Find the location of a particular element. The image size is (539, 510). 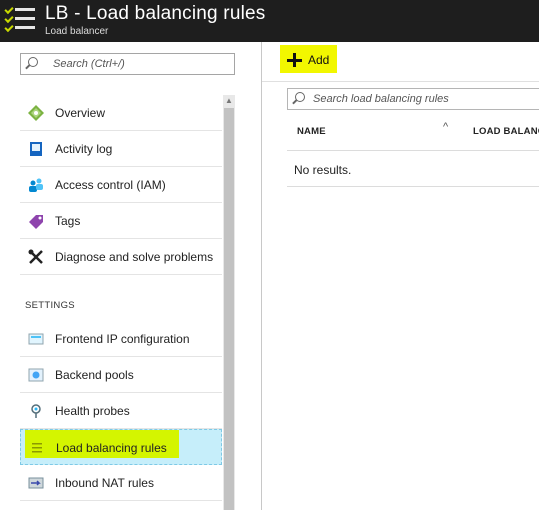

menu-item-backend-pools: Backend pools is located at coordinates (121, 375).